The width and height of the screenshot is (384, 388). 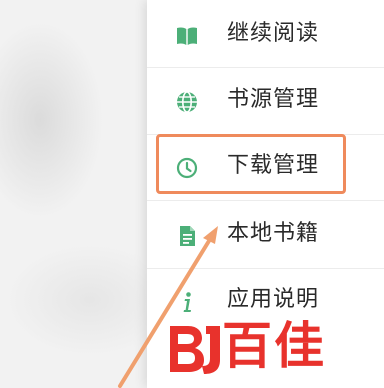 I want to click on watermark-text: 百佳, so click(x=274, y=346).